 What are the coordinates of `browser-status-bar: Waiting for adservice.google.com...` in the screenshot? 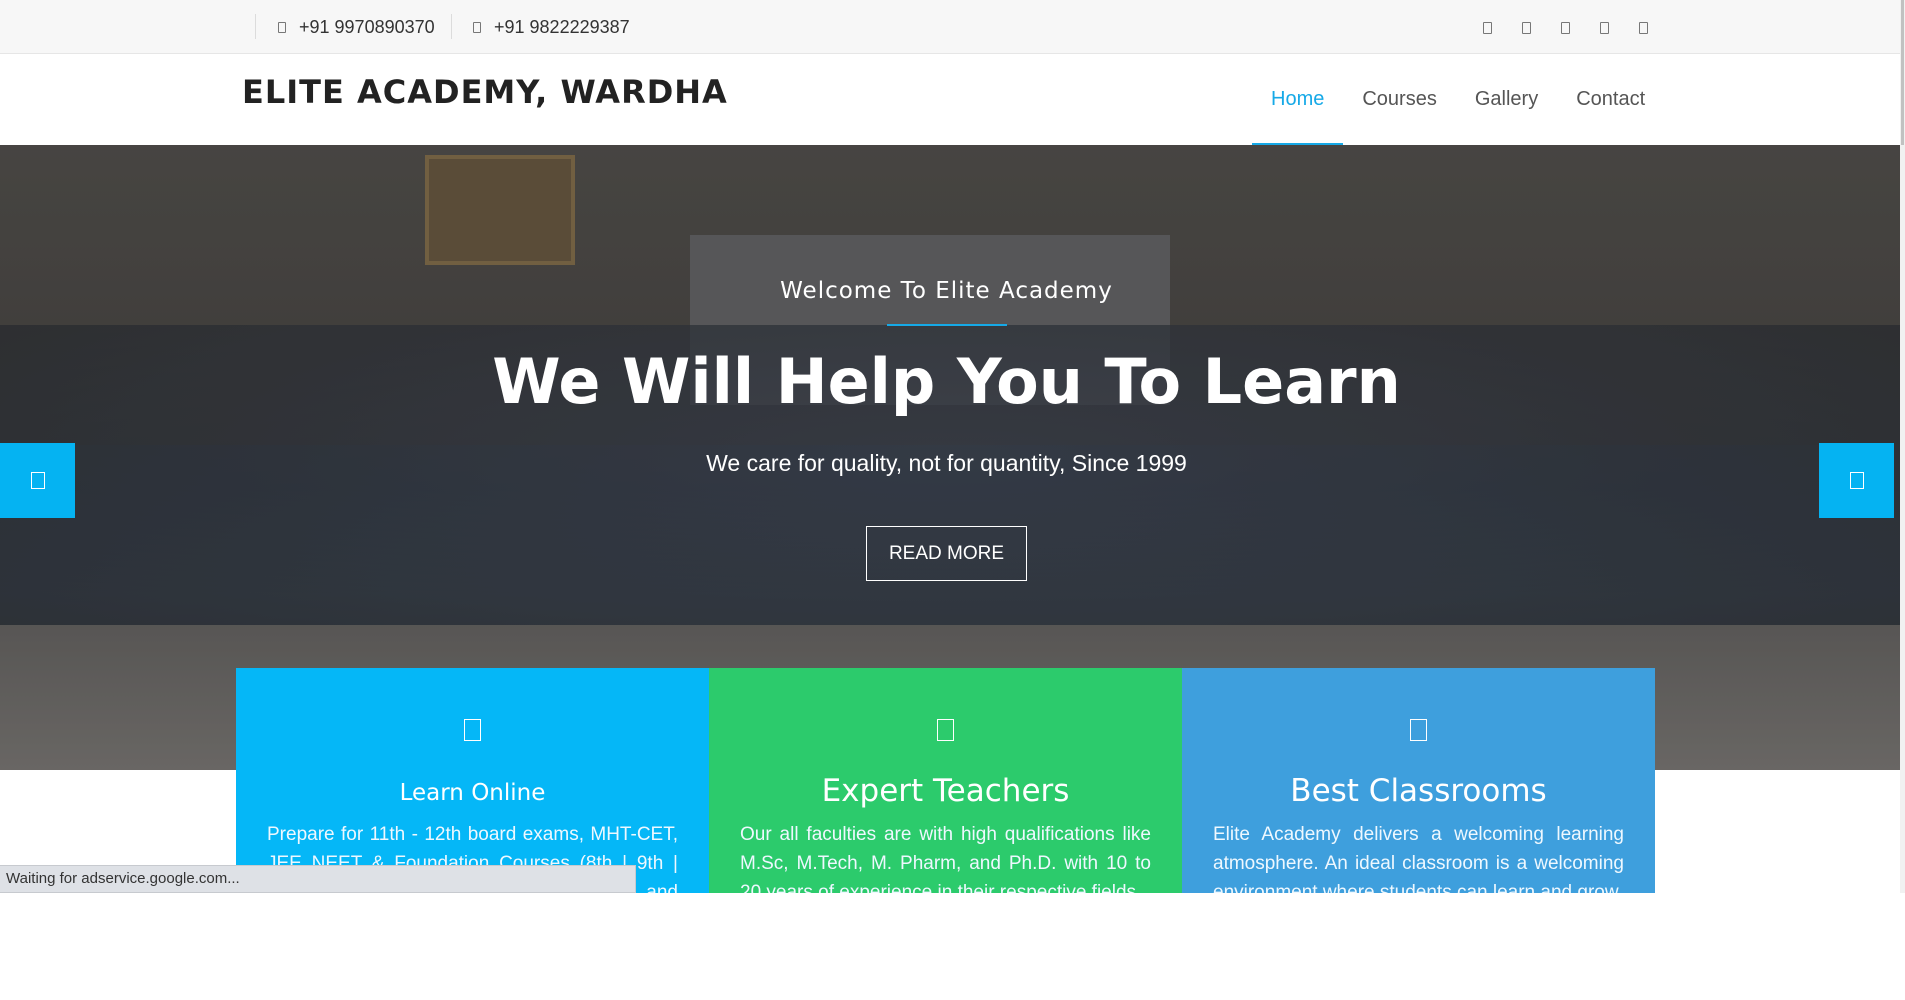 It's located at (318, 879).